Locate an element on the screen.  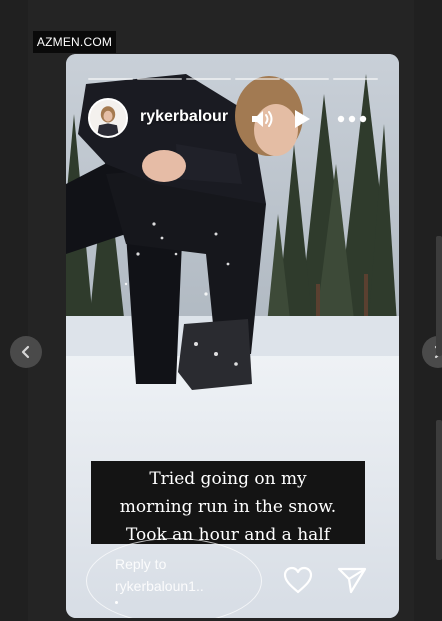
share-button is located at coordinates (352, 580).